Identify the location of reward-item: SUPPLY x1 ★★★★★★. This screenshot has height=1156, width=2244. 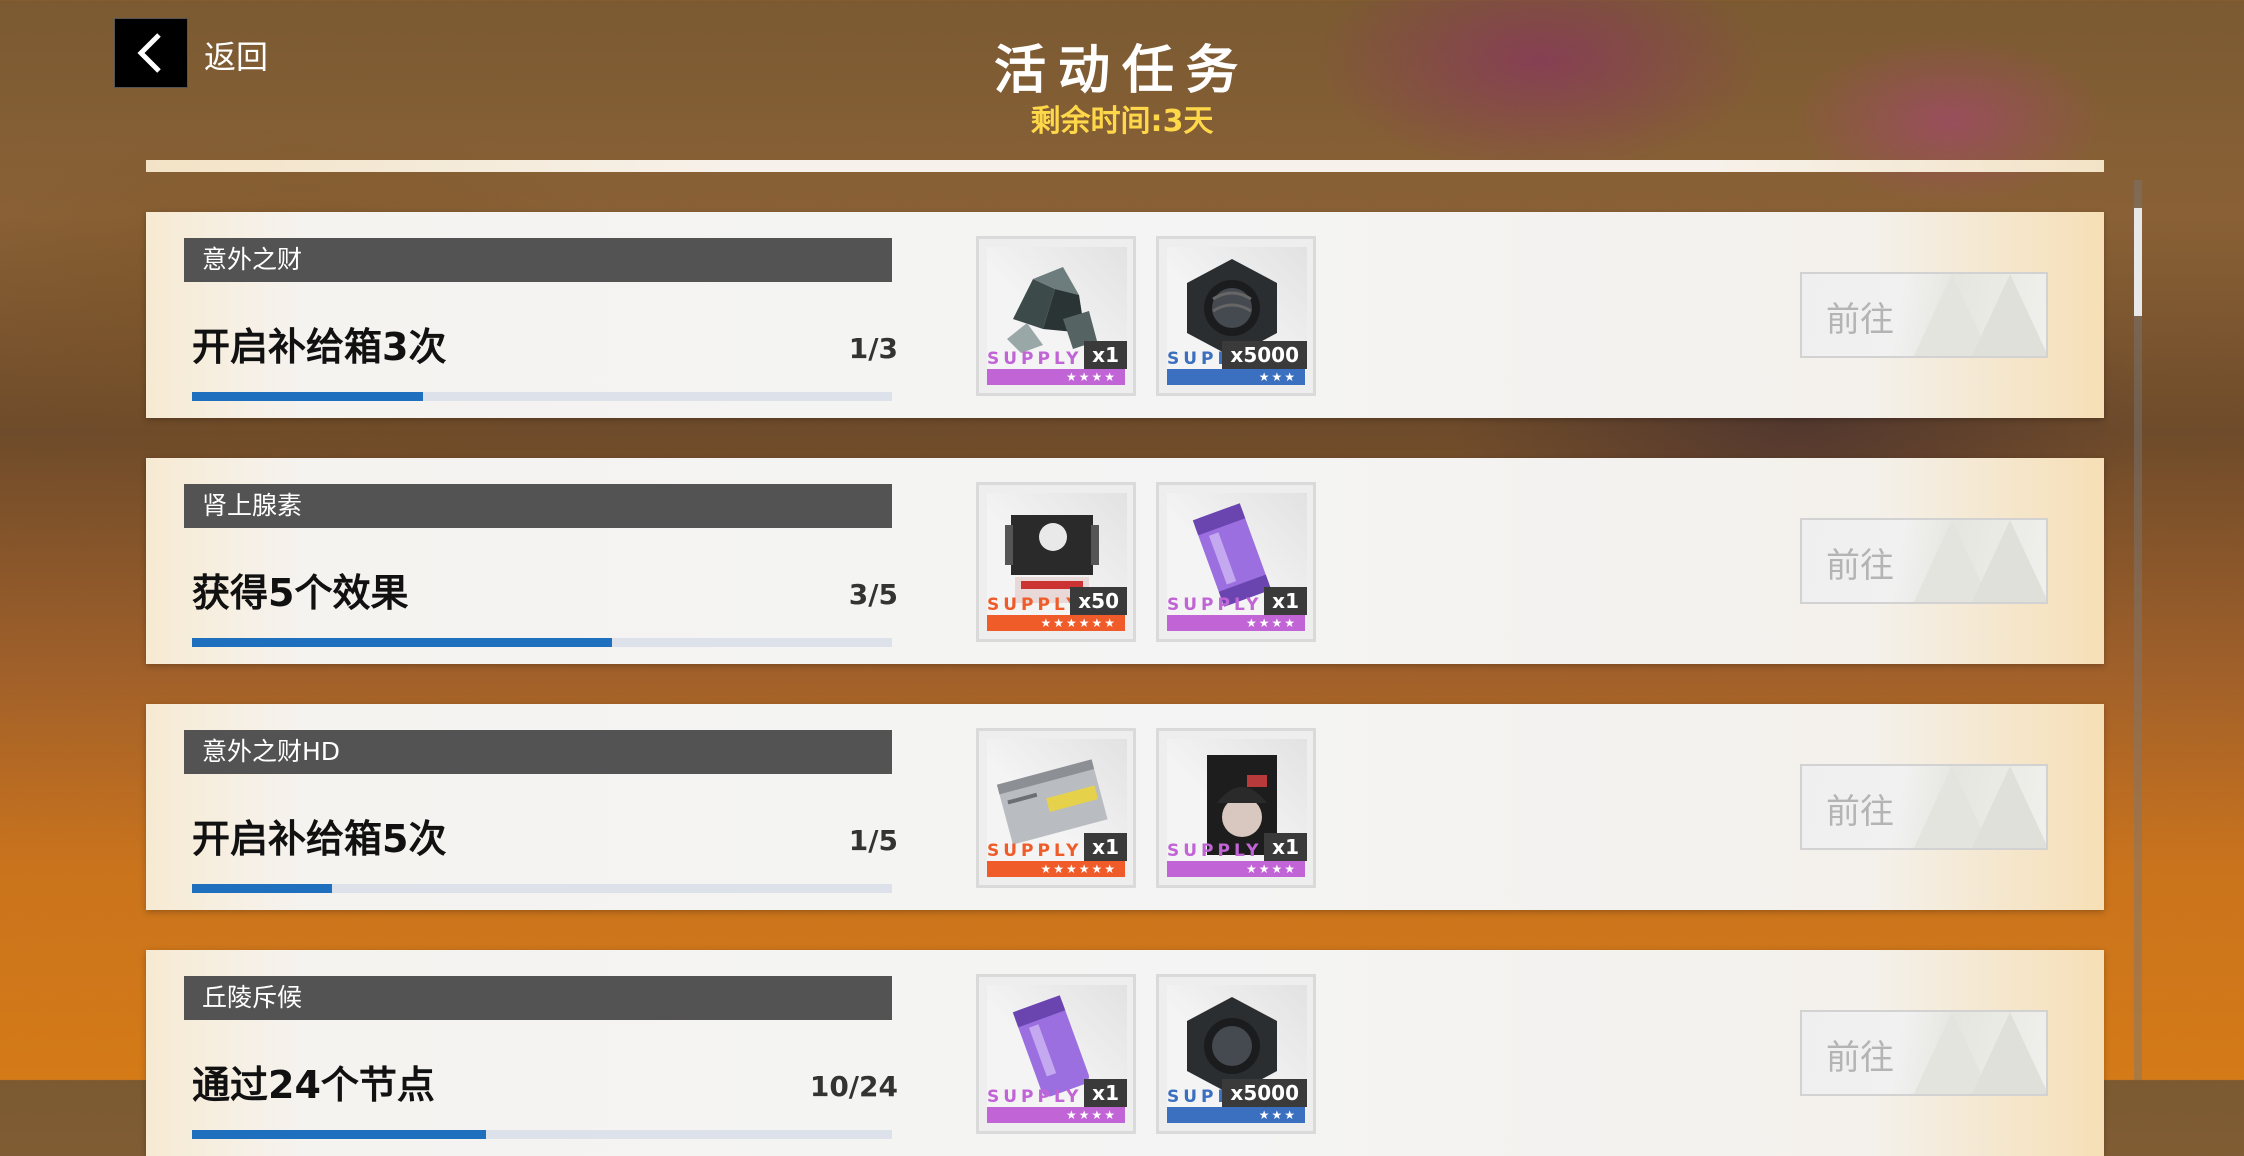
(1056, 808).